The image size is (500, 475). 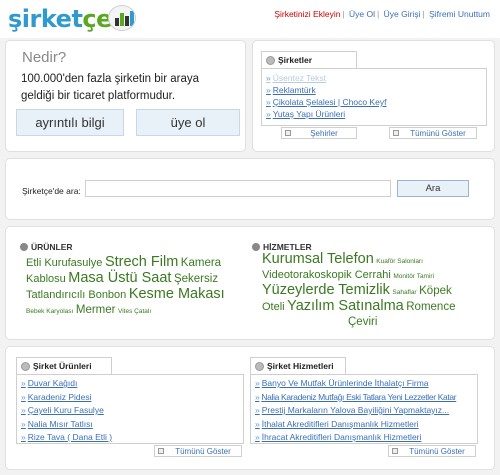 What do you see at coordinates (374, 102) in the screenshot?
I see `list-item: » Çikolata Şelalesi | Choco Keyf` at bounding box center [374, 102].